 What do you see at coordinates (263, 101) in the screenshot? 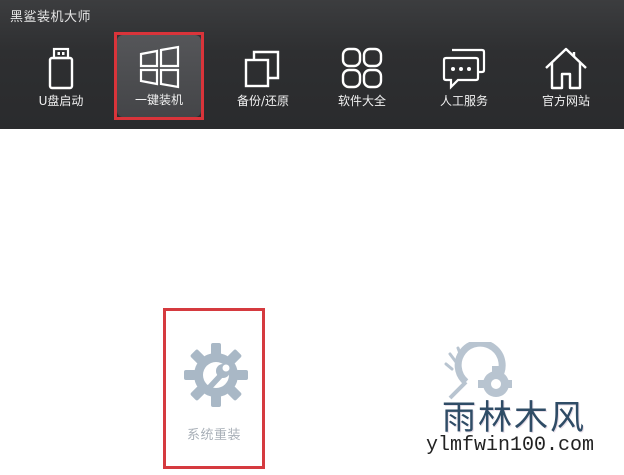
I see `nav-item-label: 备份/还原` at bounding box center [263, 101].